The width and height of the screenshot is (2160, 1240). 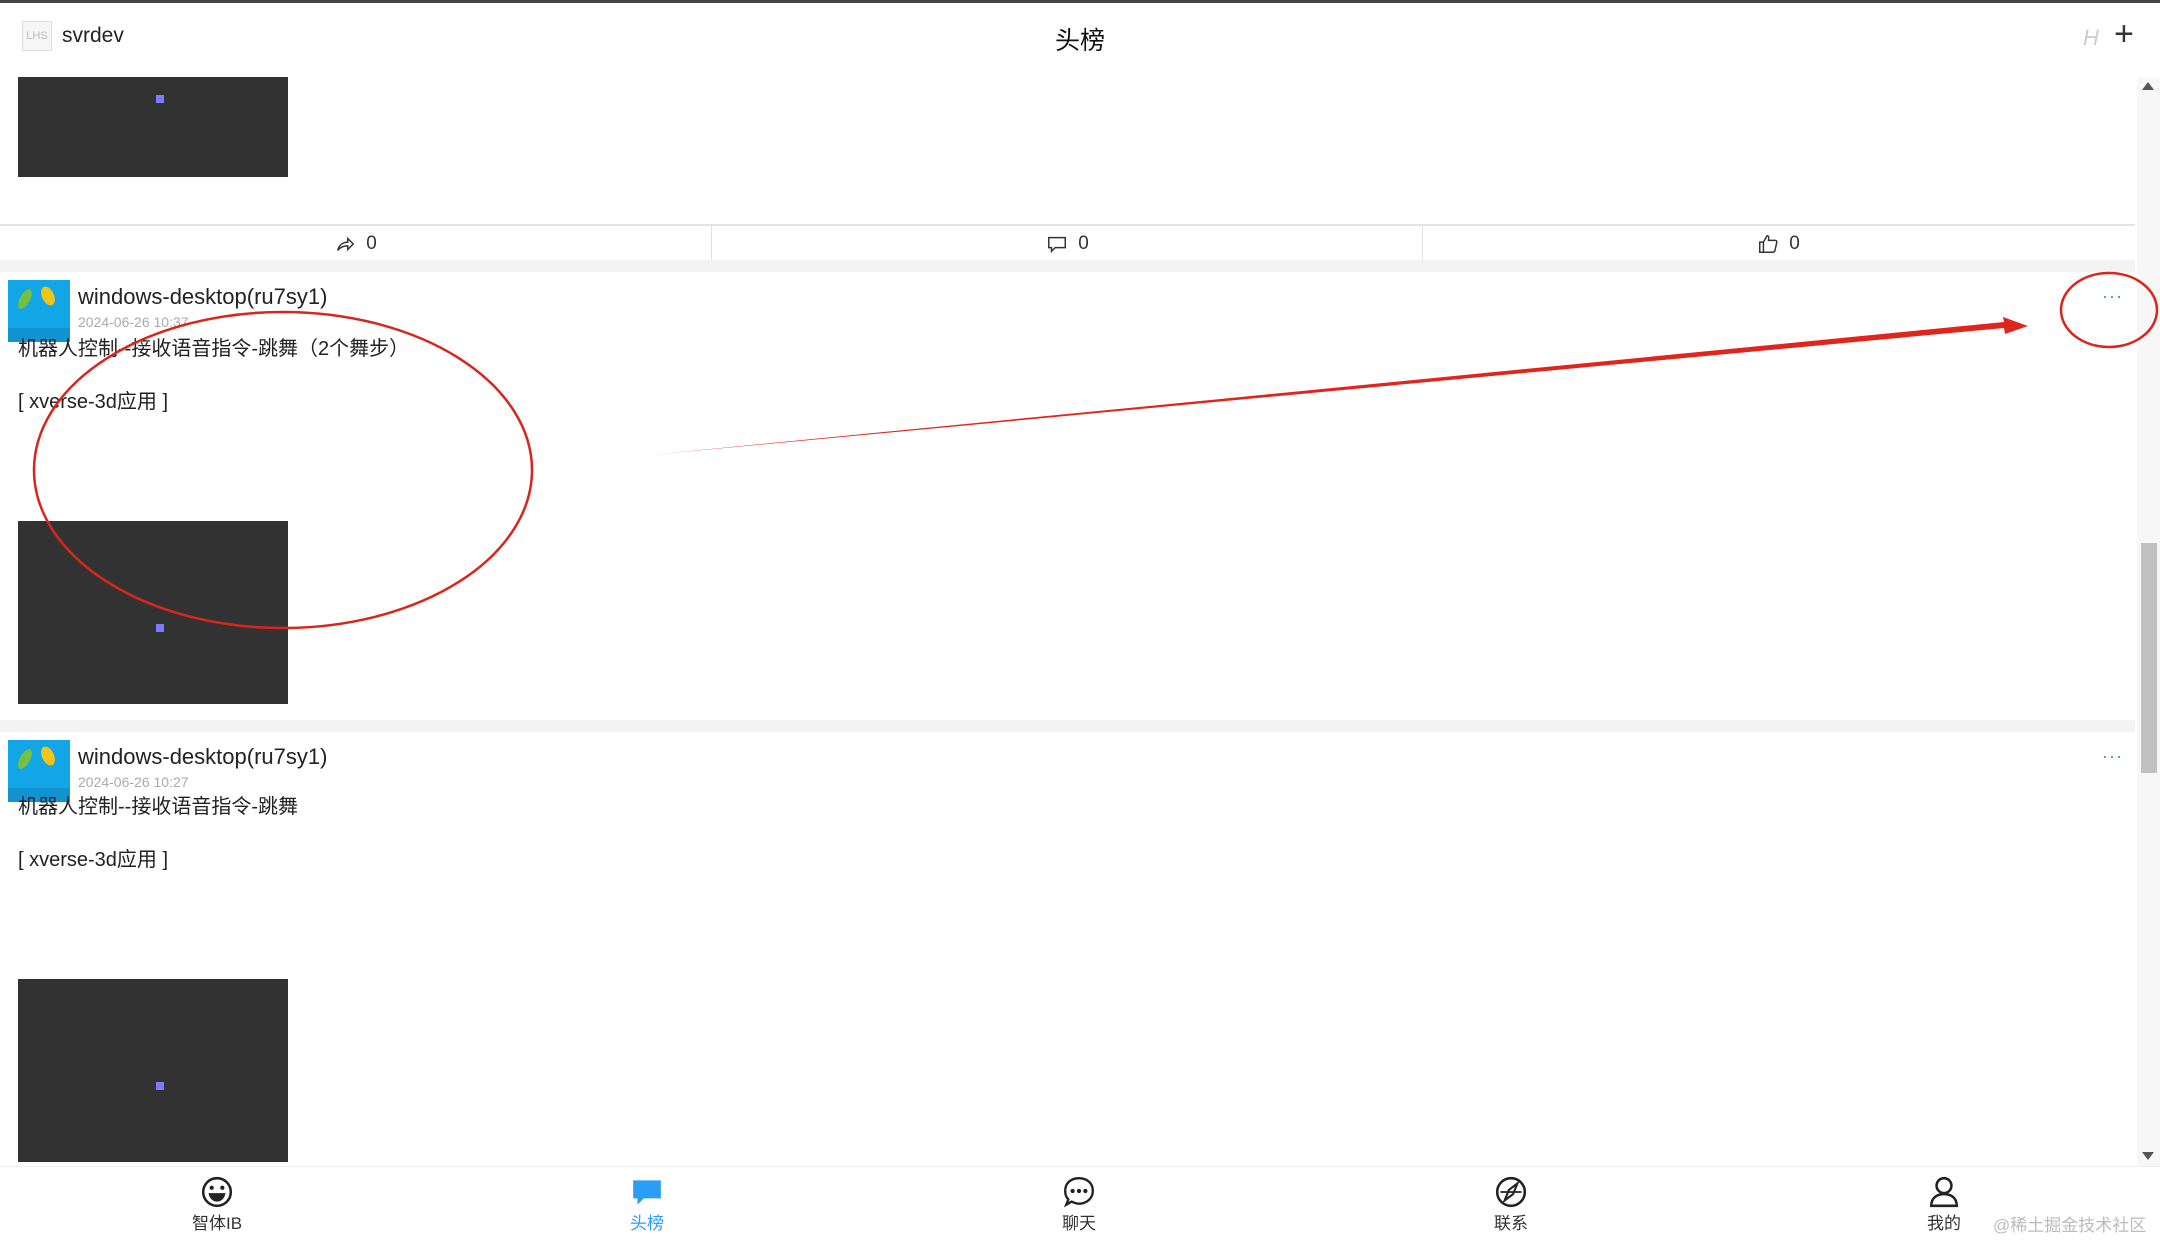 I want to click on bottom-navigation: 智体IB 头榜 聊天 联系 我的, so click(x=1080, y=1203).